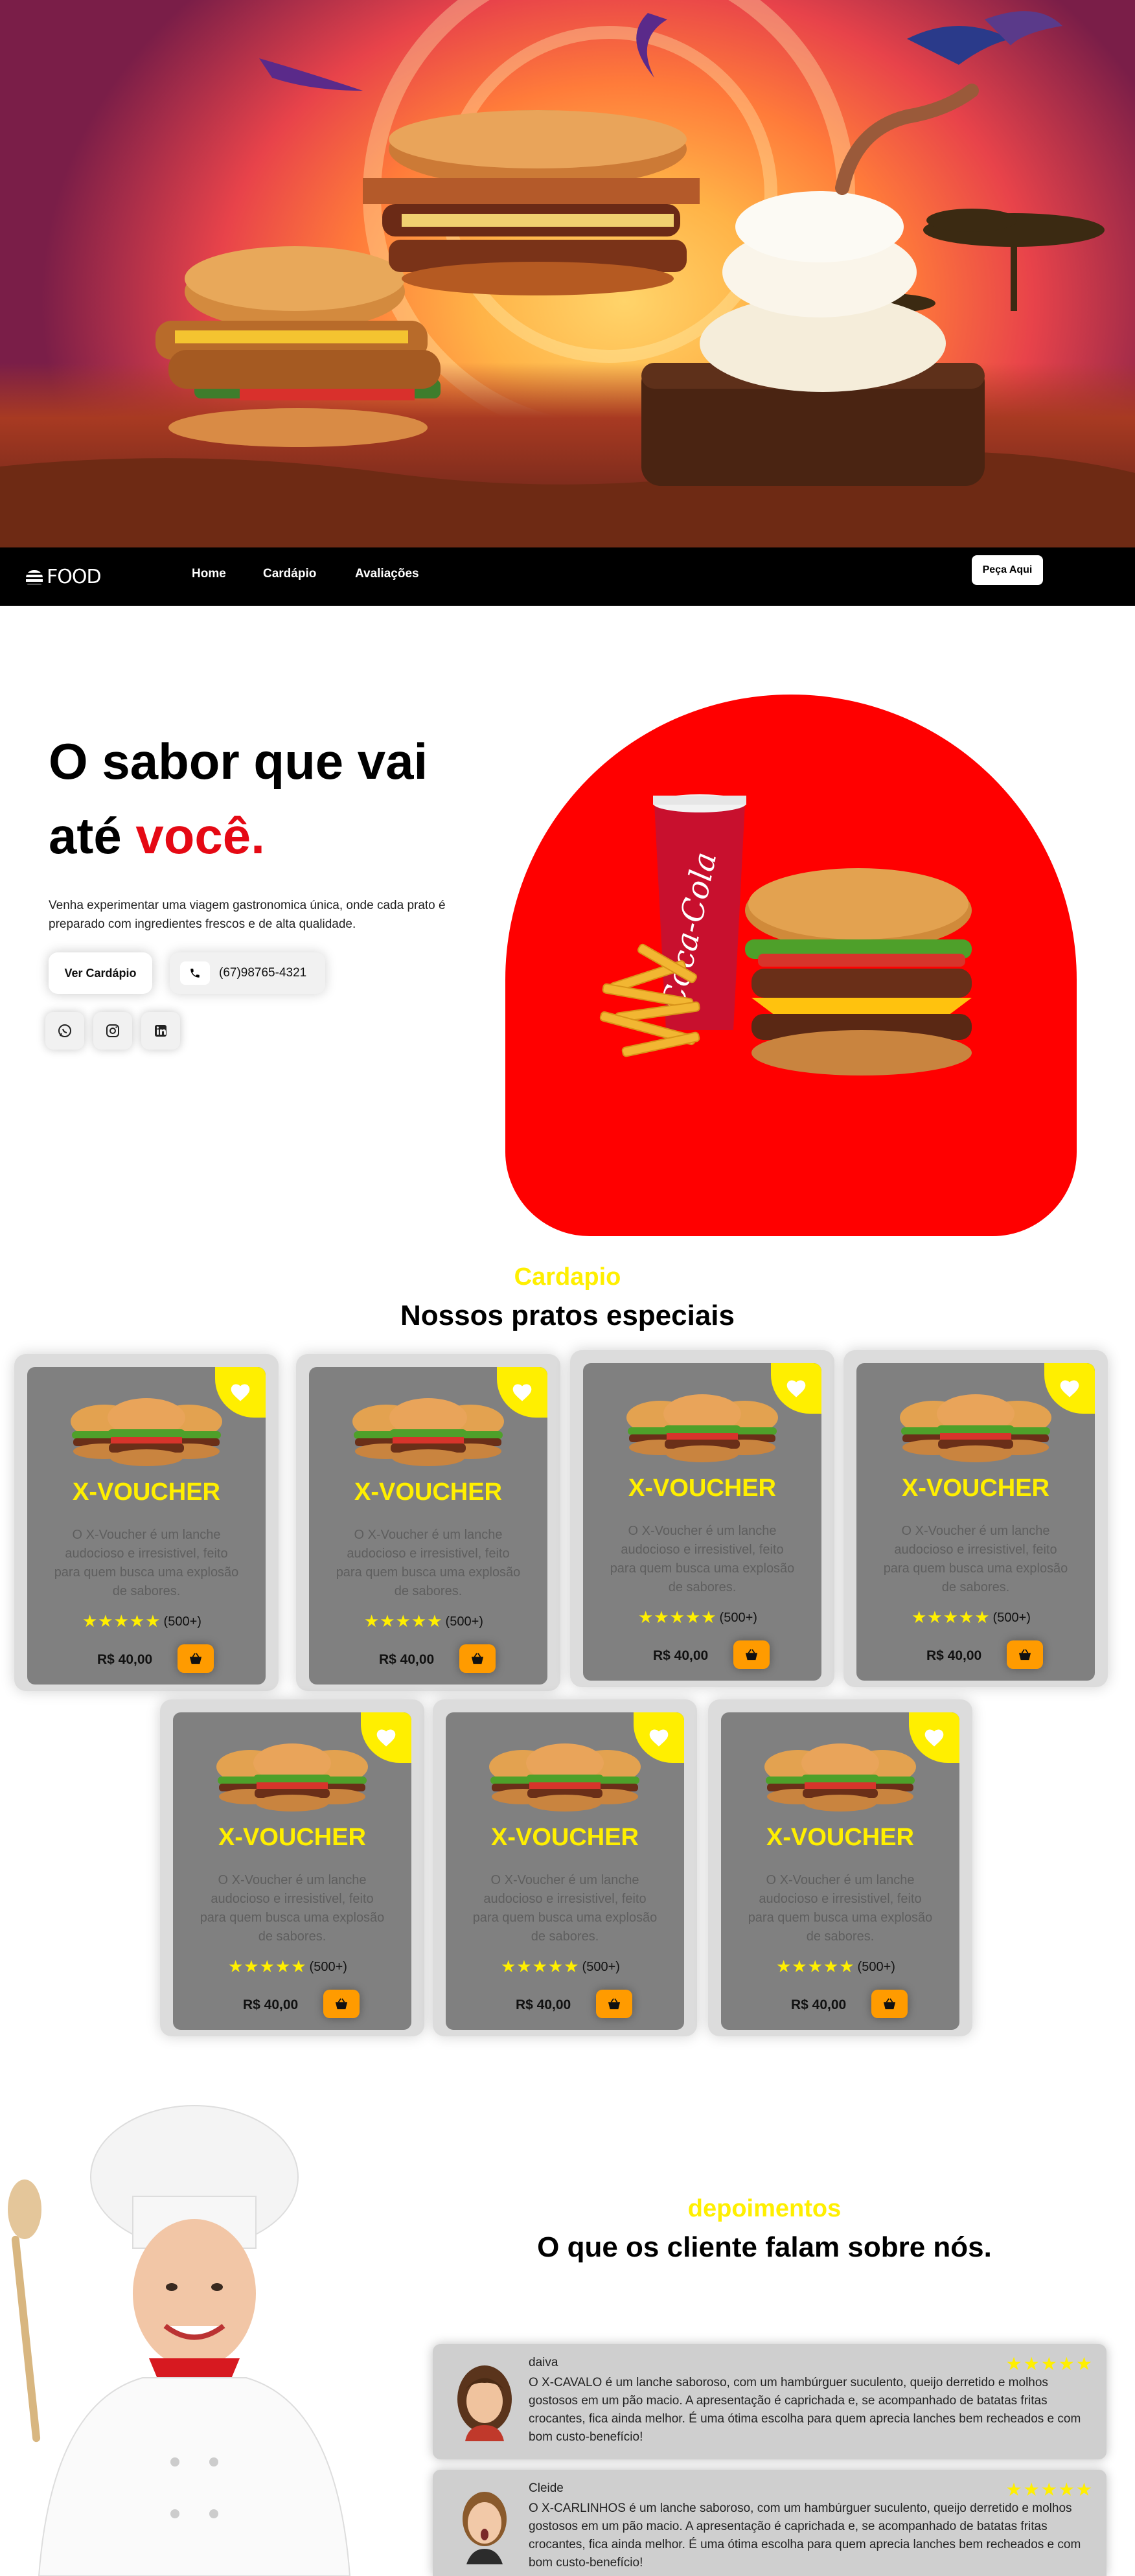 This screenshot has height=2576, width=1135. What do you see at coordinates (567, 1315) in the screenshot?
I see `menu-title: Nossos pratos especiais` at bounding box center [567, 1315].